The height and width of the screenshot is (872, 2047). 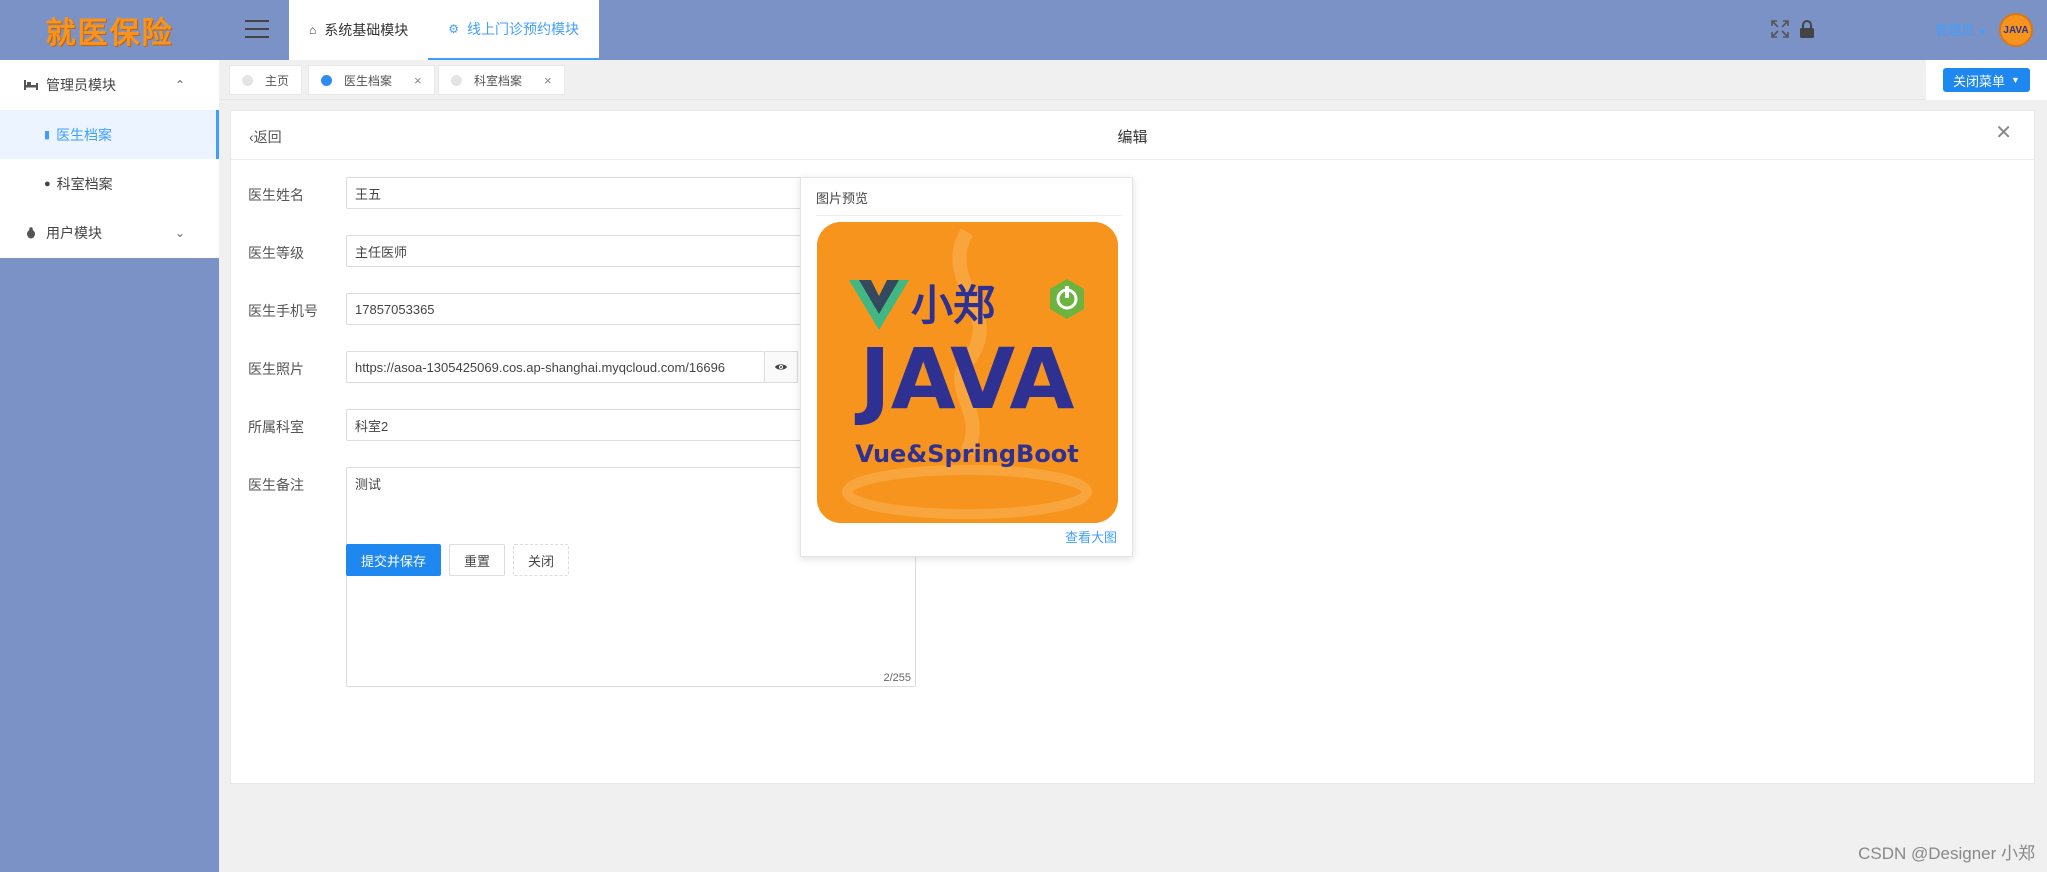 What do you see at coordinates (967, 454) in the screenshot?
I see `logo-sub-text: Vue&SpringBoot` at bounding box center [967, 454].